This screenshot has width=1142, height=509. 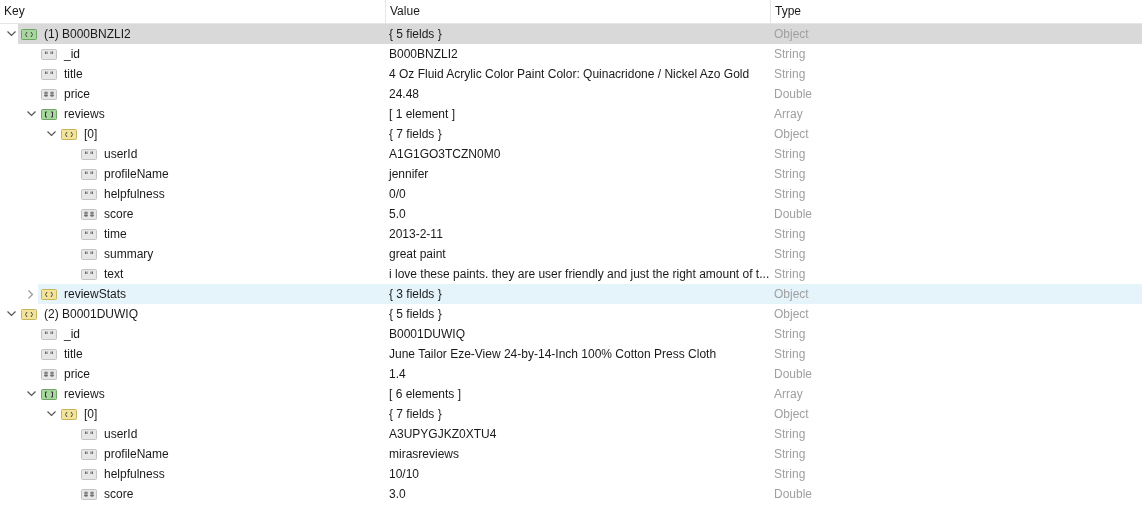 What do you see at coordinates (590, 294) in the screenshot?
I see `tree-row: reviewStats { 3 fields } Object` at bounding box center [590, 294].